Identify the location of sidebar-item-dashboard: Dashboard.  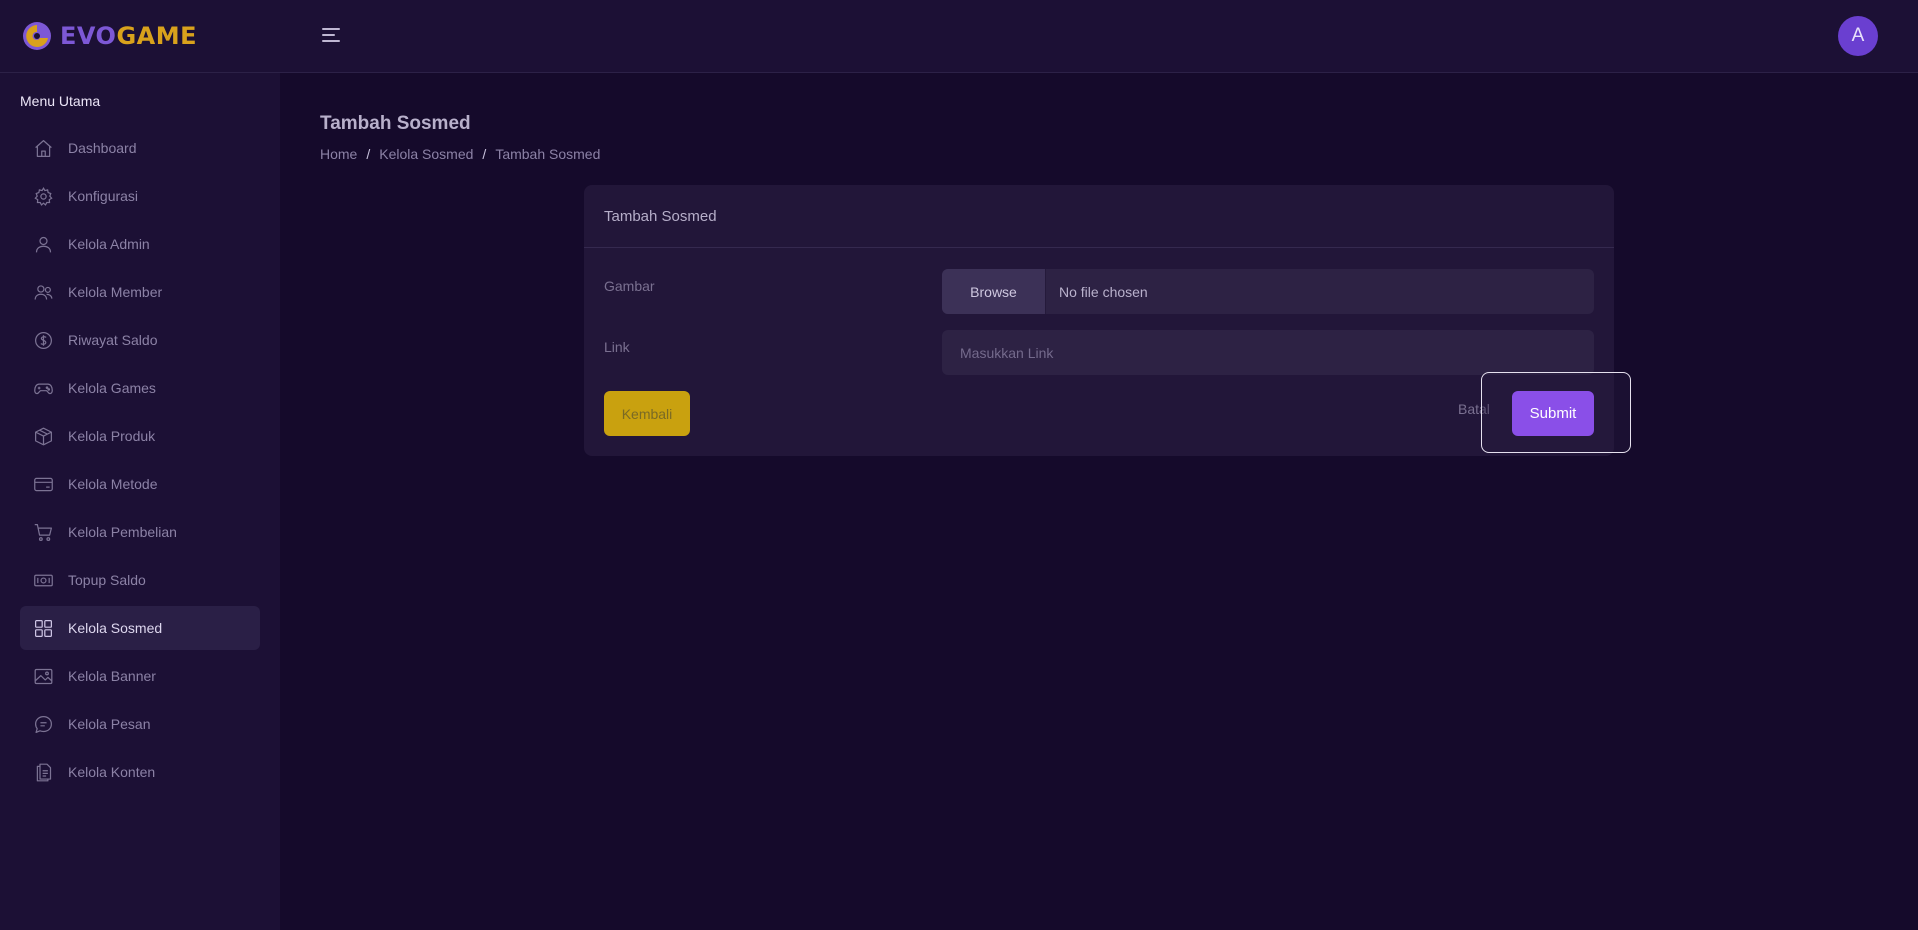
(140, 148).